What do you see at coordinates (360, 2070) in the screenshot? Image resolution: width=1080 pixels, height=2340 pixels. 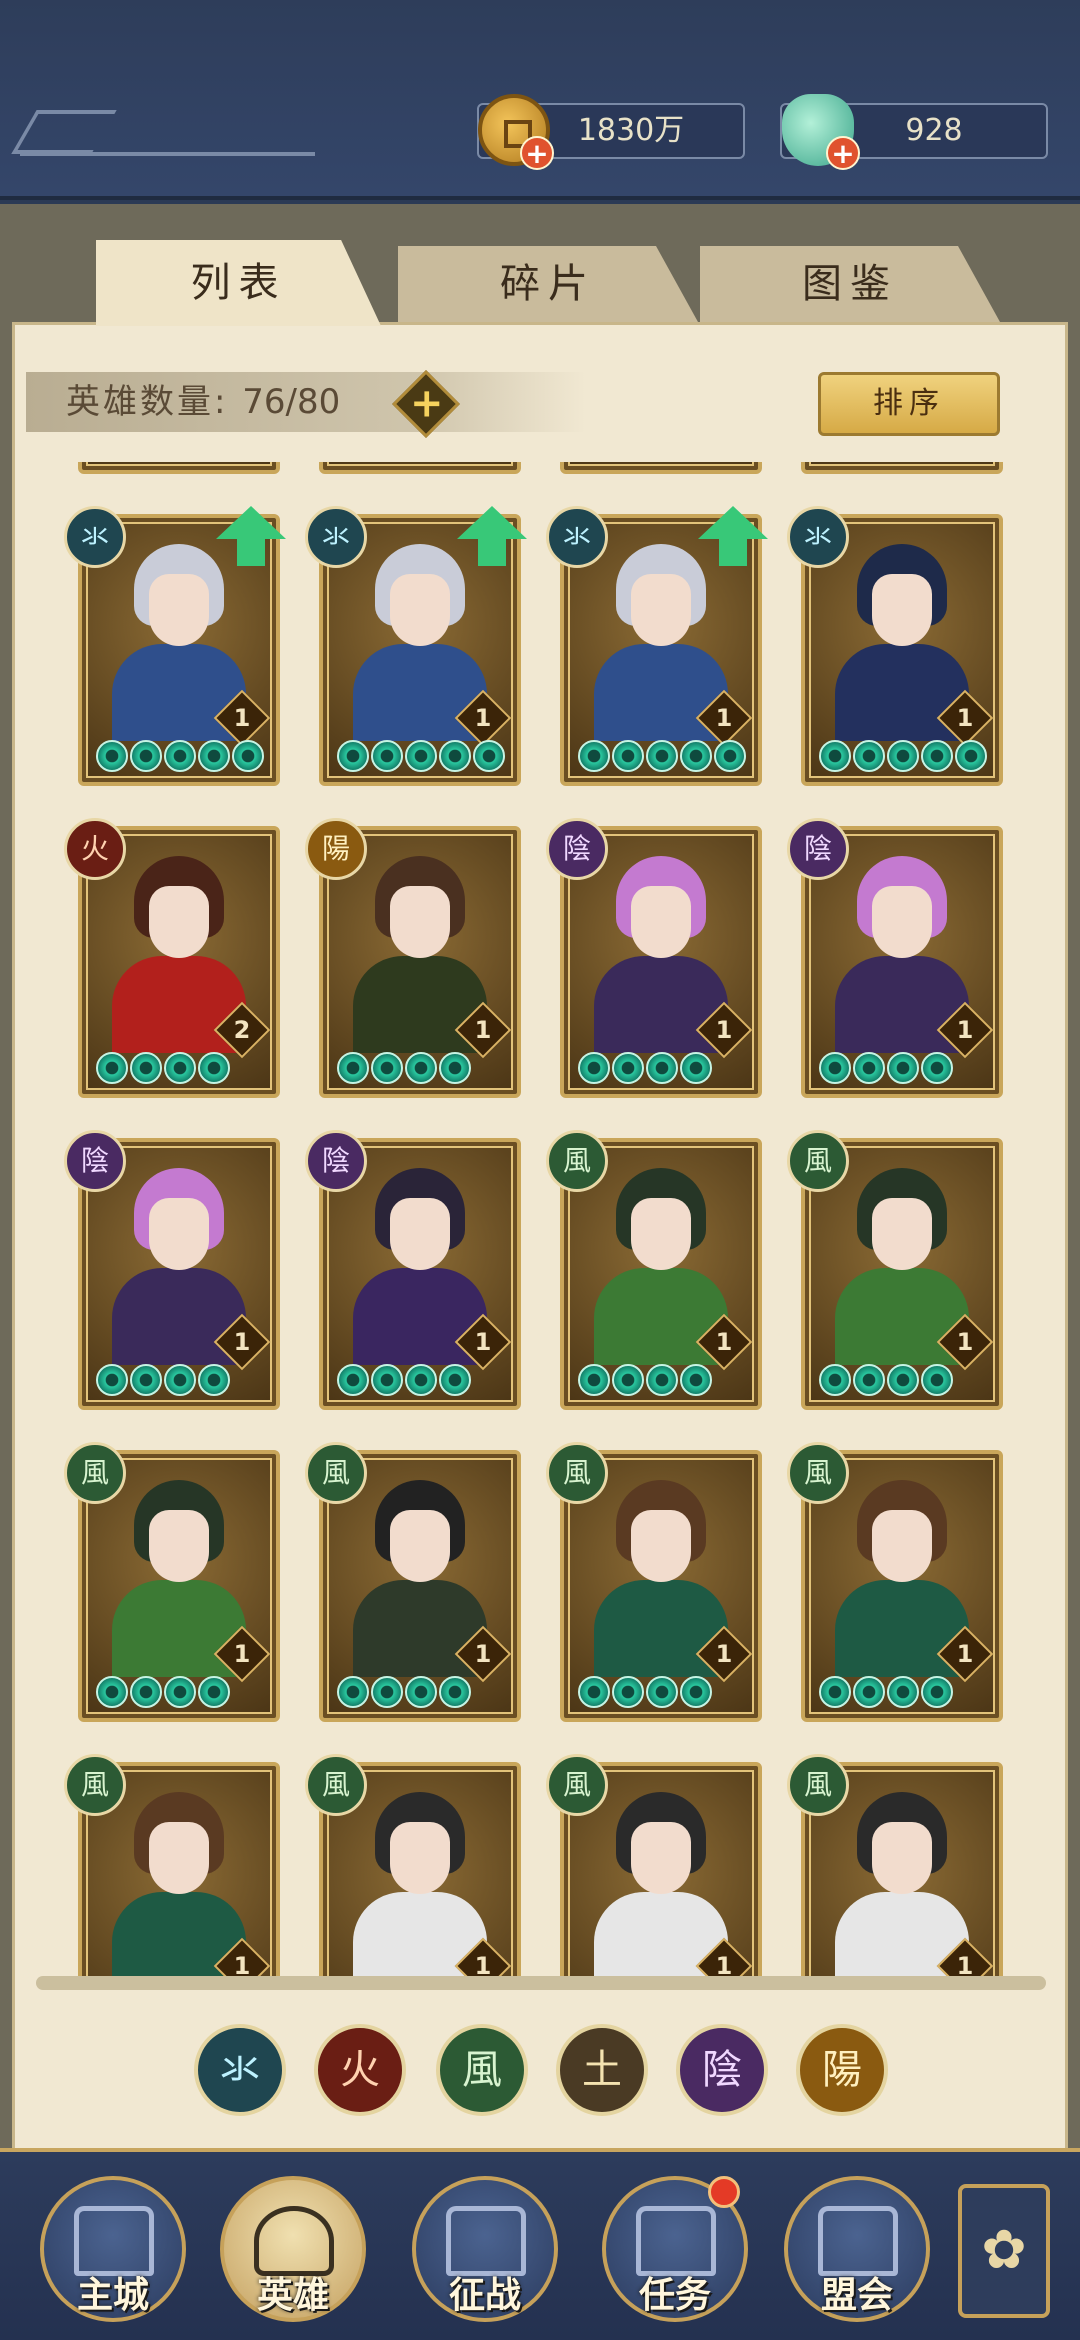 I see `filter-fire-button: 火` at bounding box center [360, 2070].